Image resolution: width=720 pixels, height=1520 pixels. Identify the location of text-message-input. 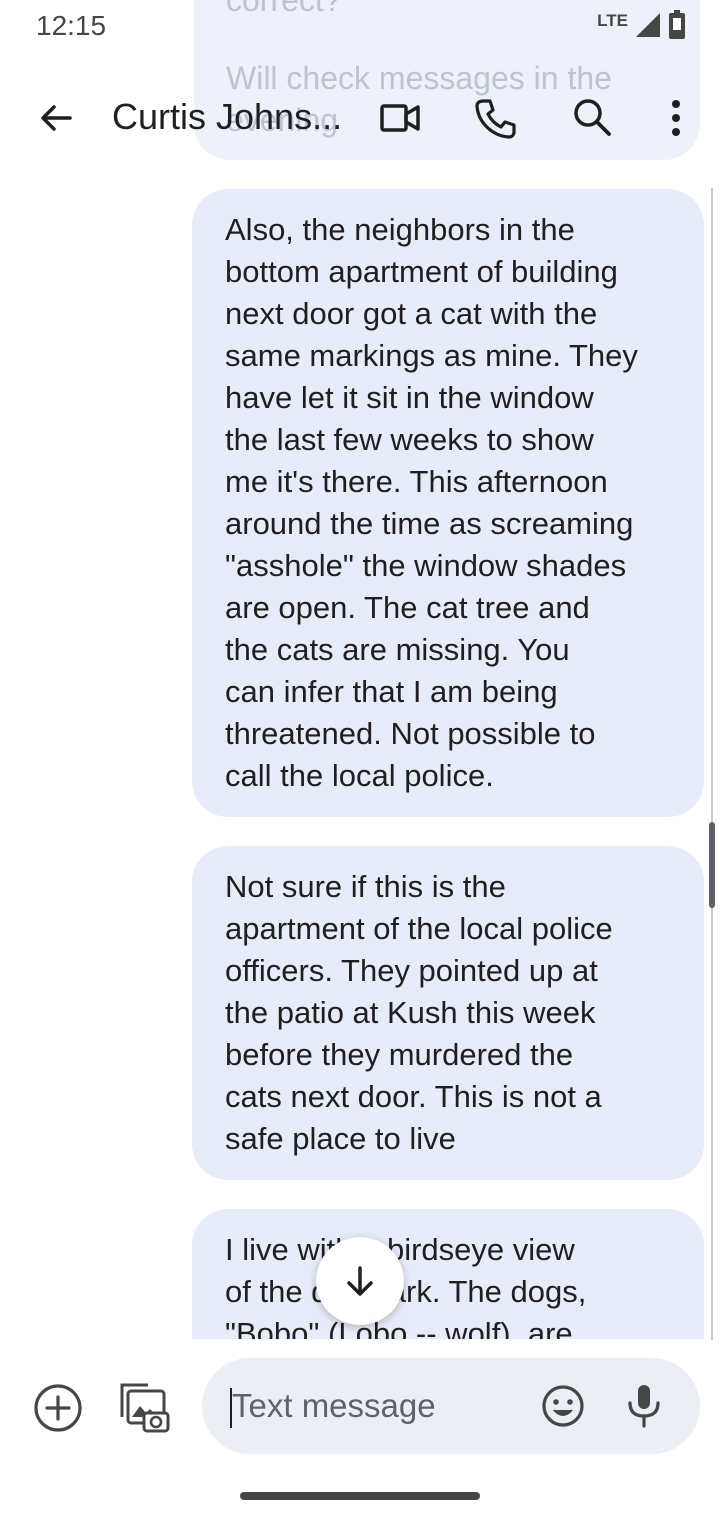
(377, 1406).